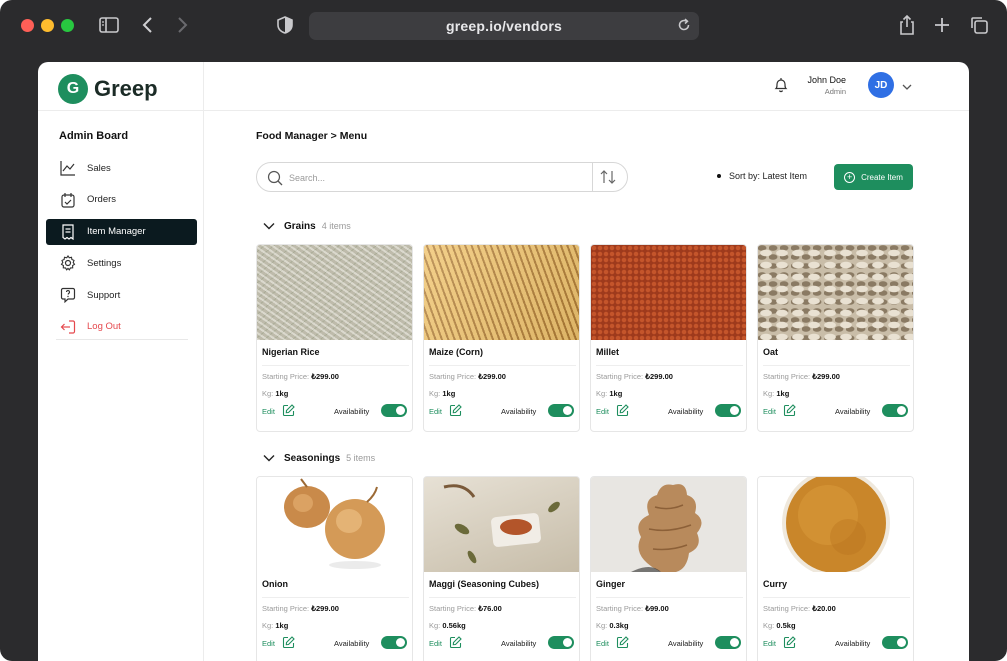 The width and height of the screenshot is (1007, 661). I want to click on item-kg: 0.3kg, so click(619, 625).